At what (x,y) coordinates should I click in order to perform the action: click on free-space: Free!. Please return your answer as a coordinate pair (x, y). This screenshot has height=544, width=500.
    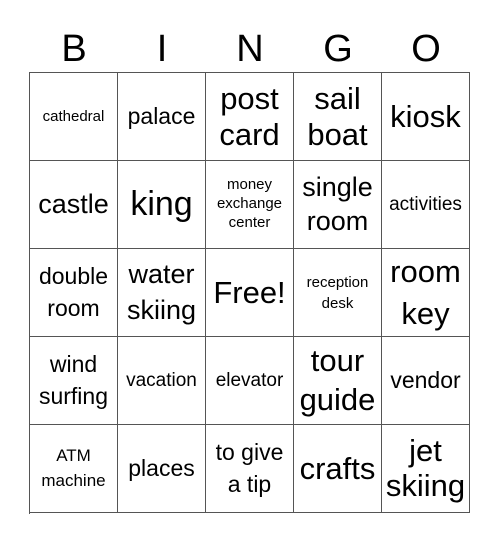
    Looking at the image, I should click on (250, 293).